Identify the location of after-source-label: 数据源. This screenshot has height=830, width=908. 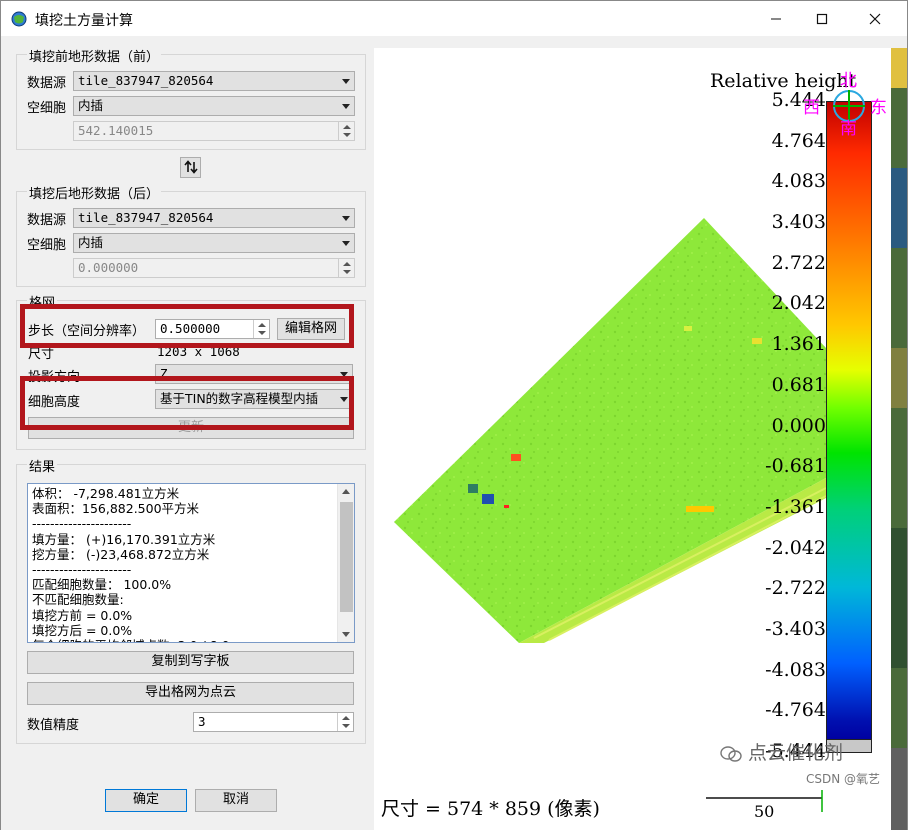
(47, 220).